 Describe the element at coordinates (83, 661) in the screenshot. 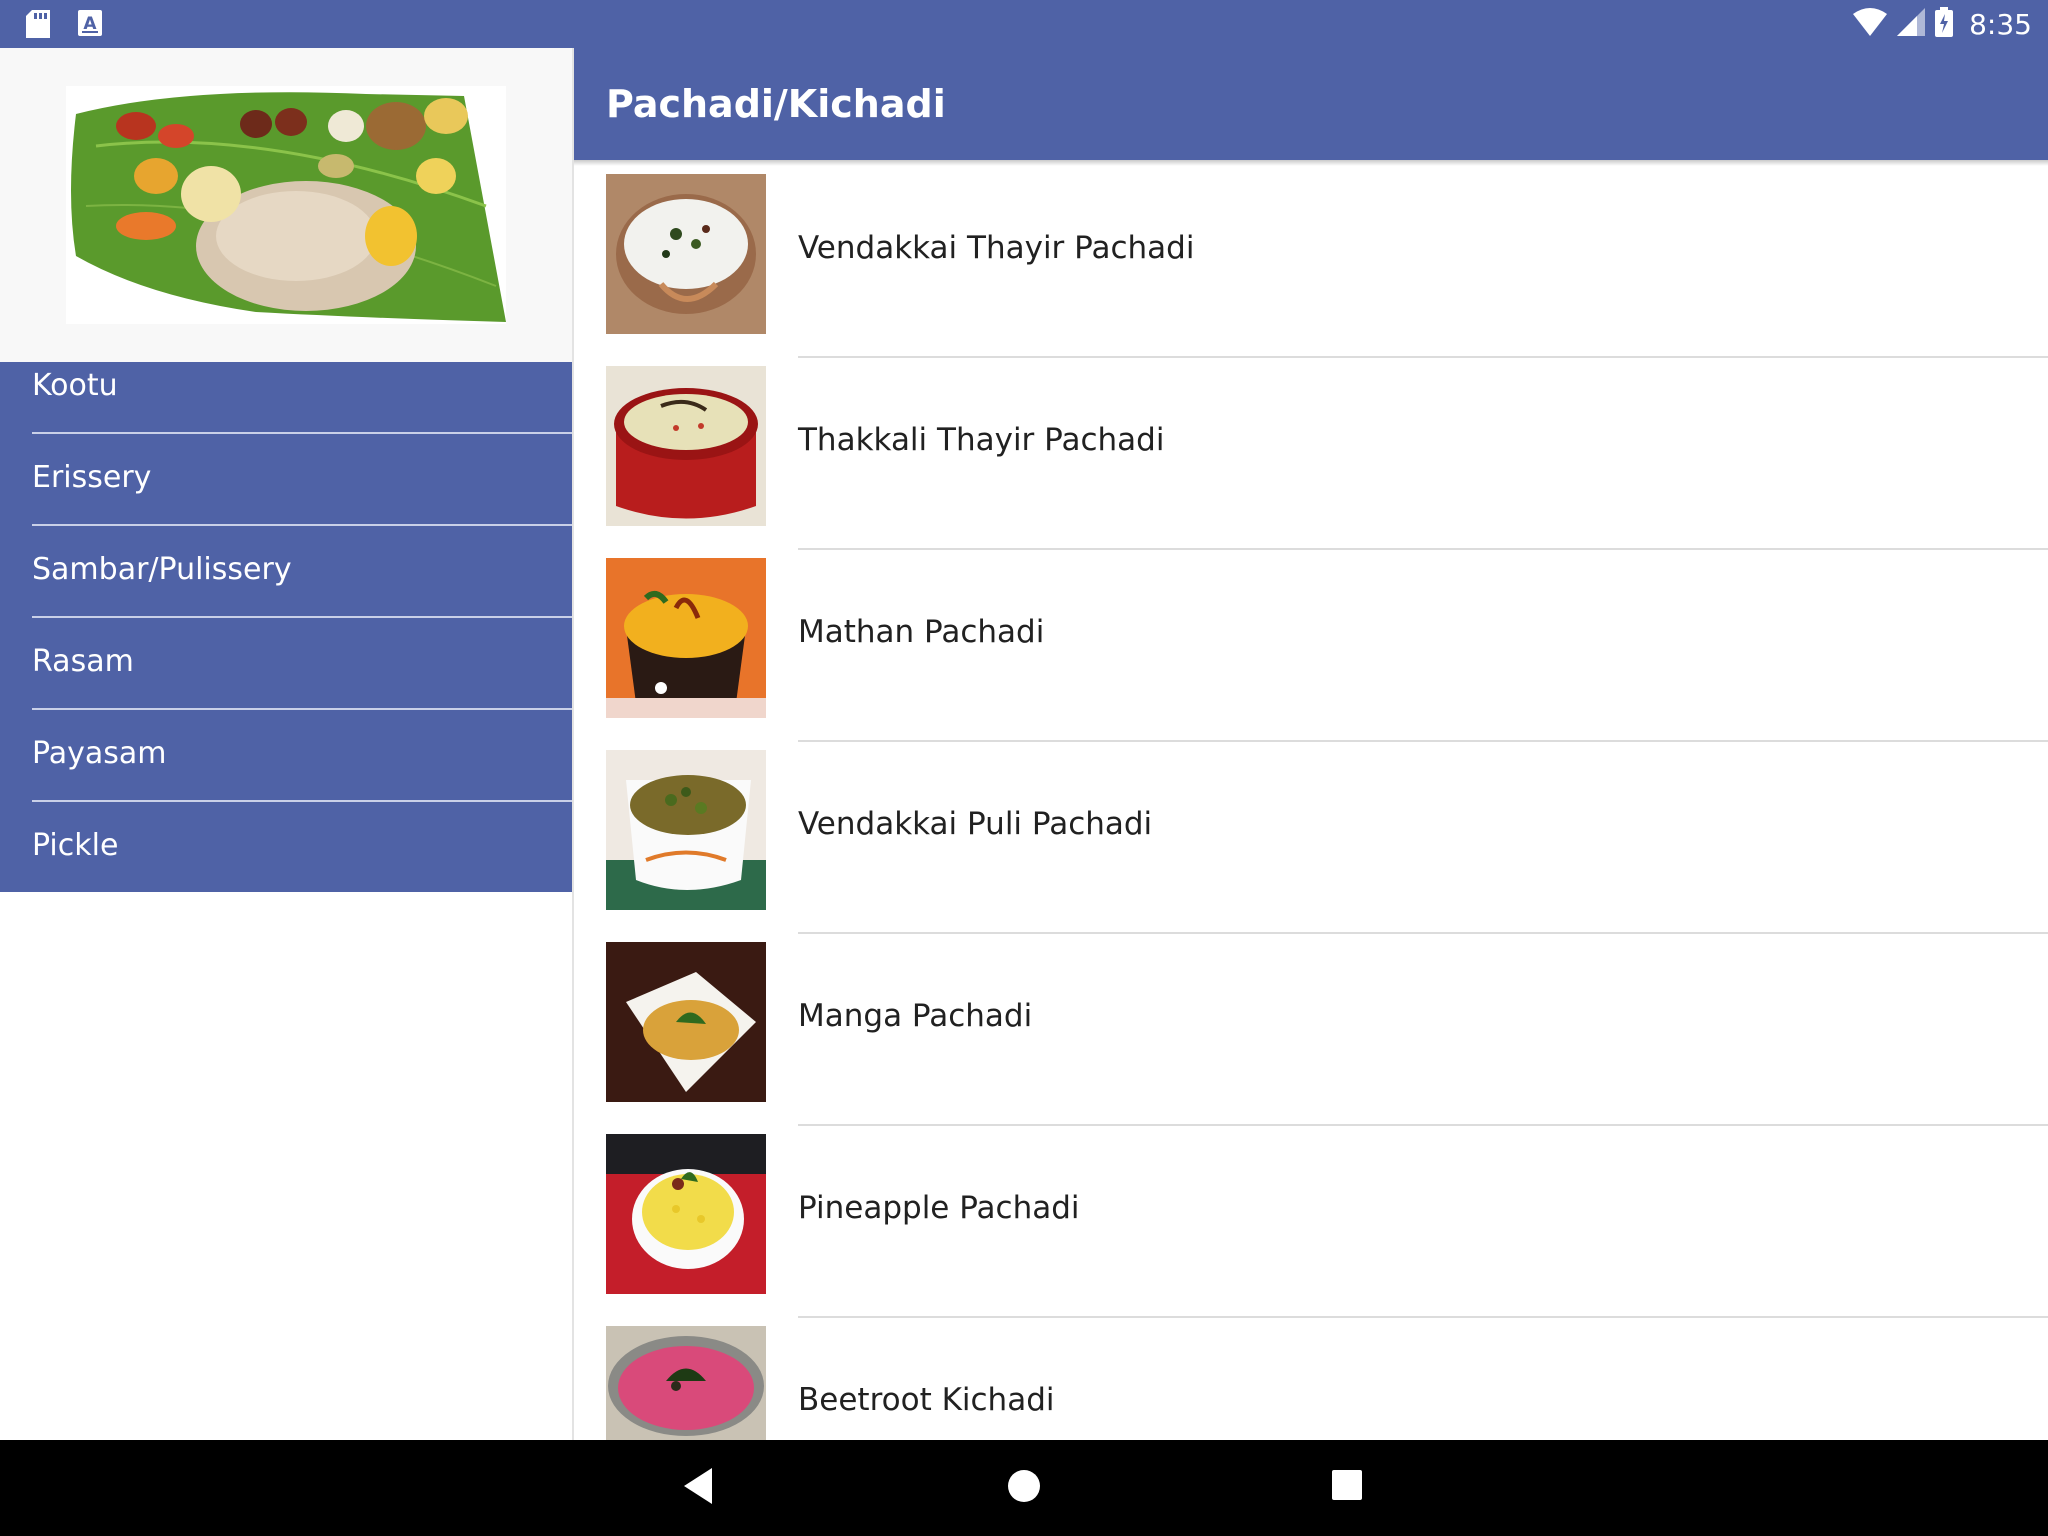

I see `menu-item-label: Rasam` at that location.